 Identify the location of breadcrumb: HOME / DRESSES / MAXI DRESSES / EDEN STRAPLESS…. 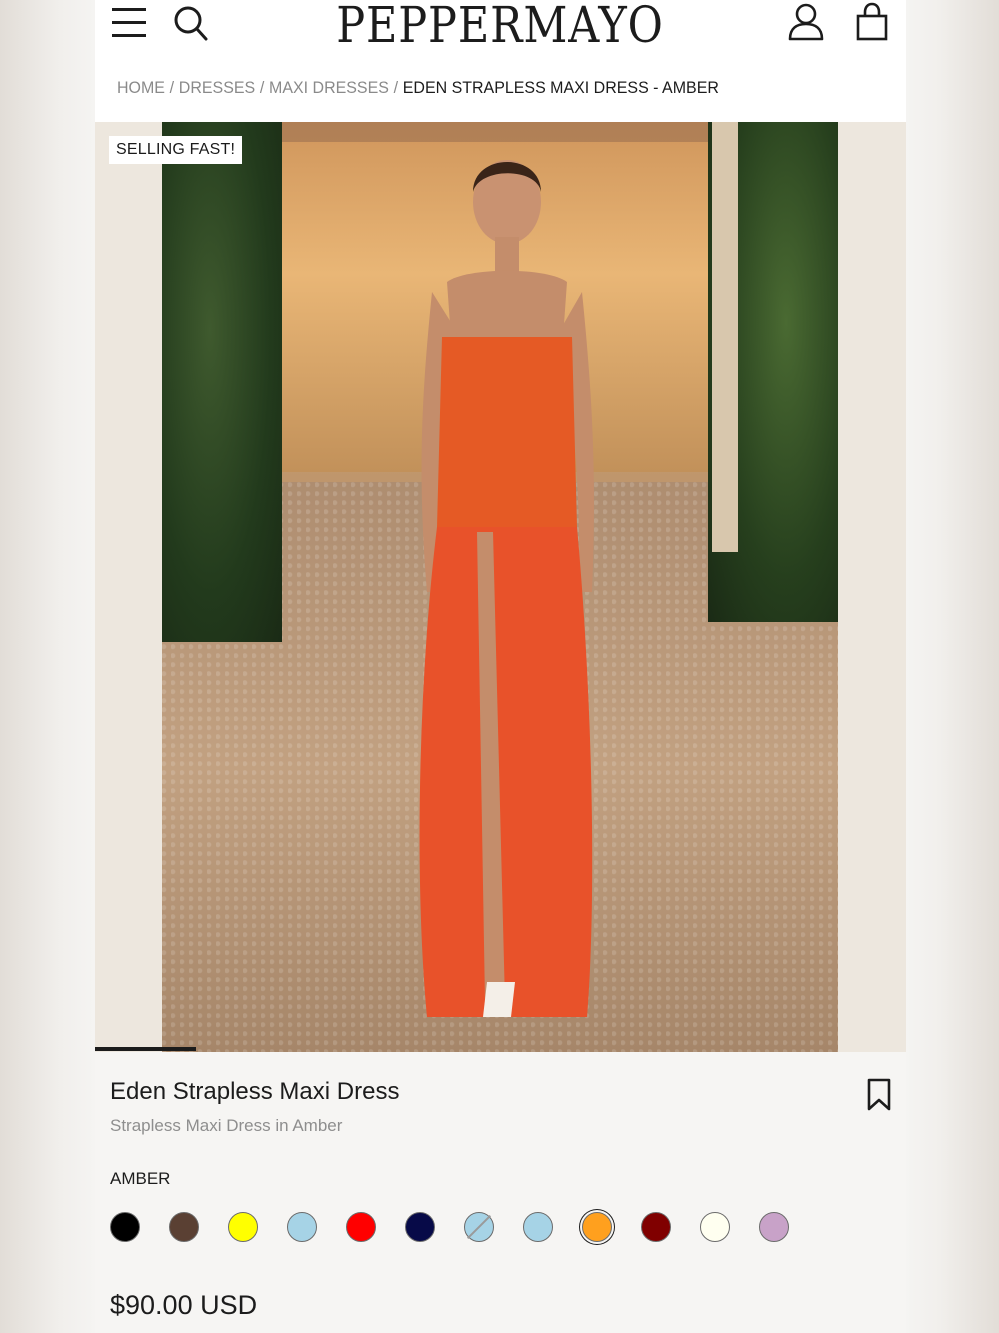
(418, 88).